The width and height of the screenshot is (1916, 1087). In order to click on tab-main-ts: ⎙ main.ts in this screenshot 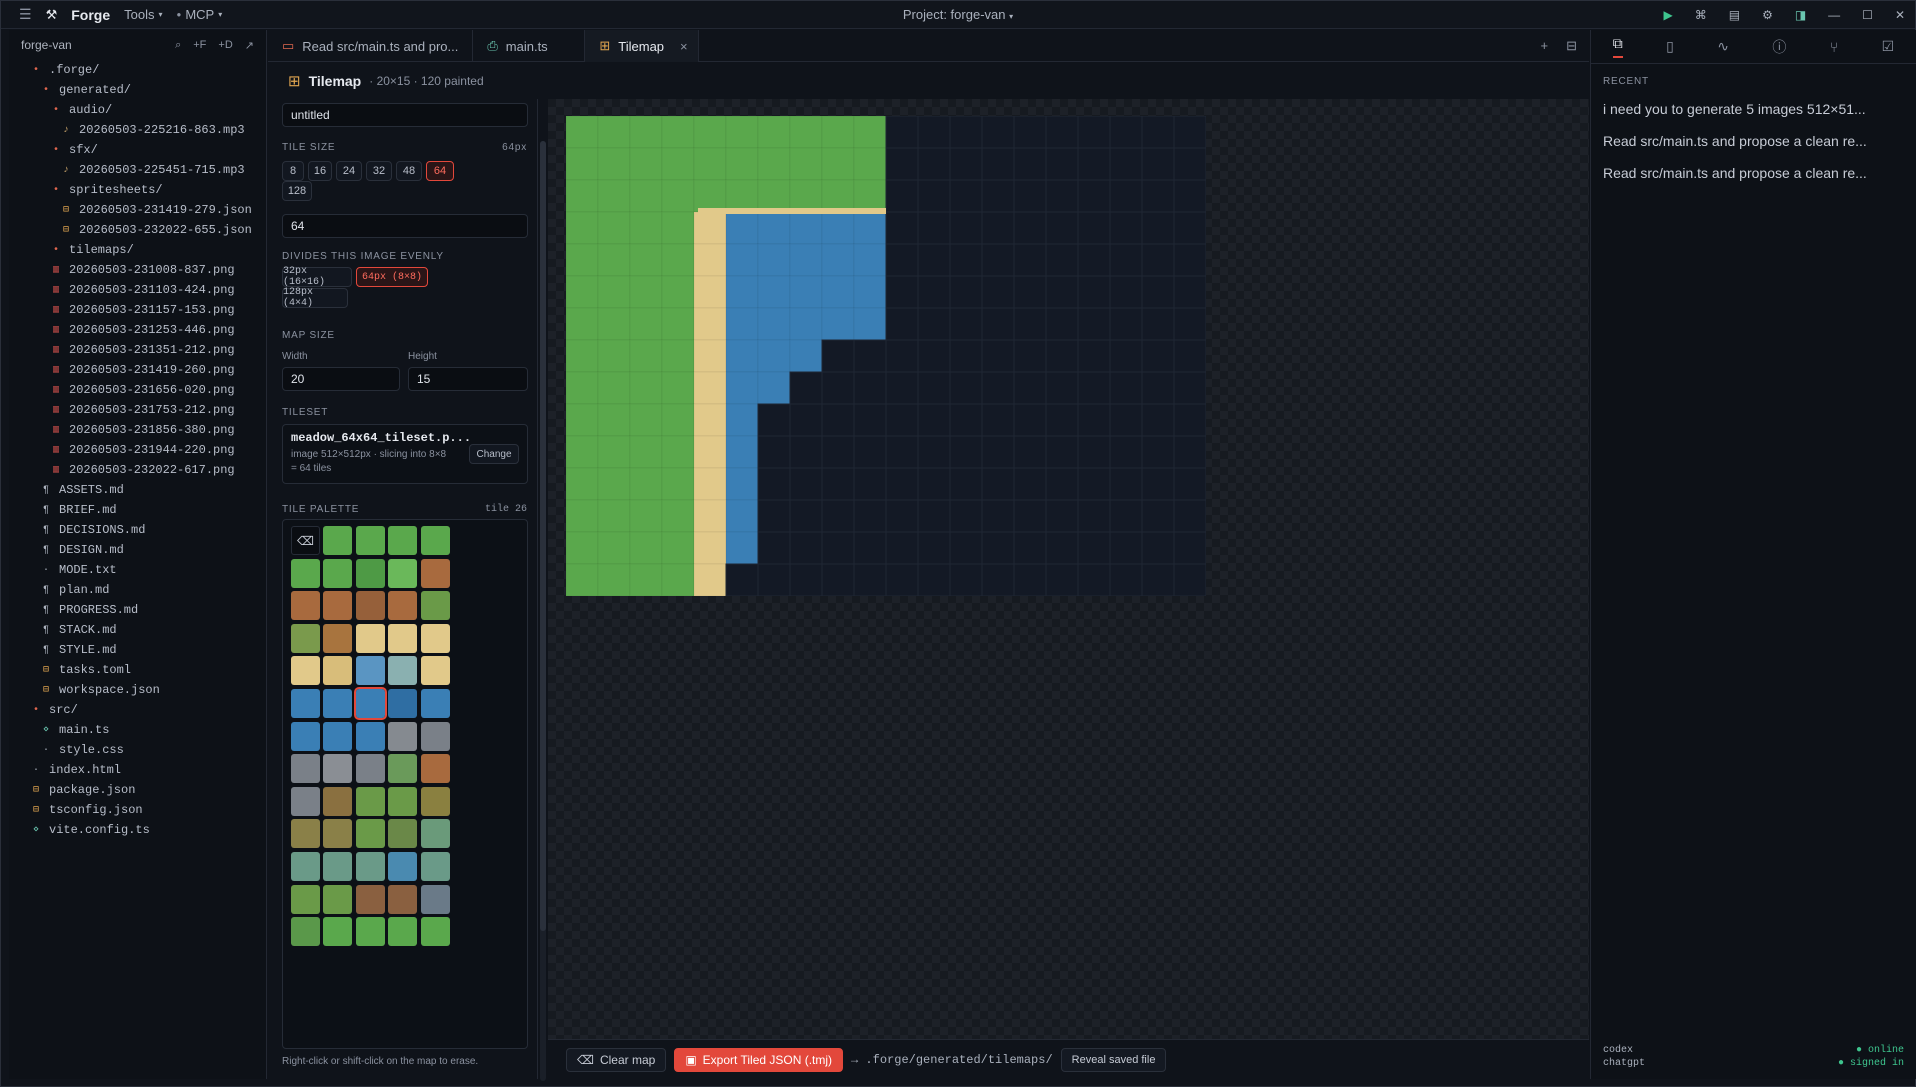, I will do `click(529, 46)`.